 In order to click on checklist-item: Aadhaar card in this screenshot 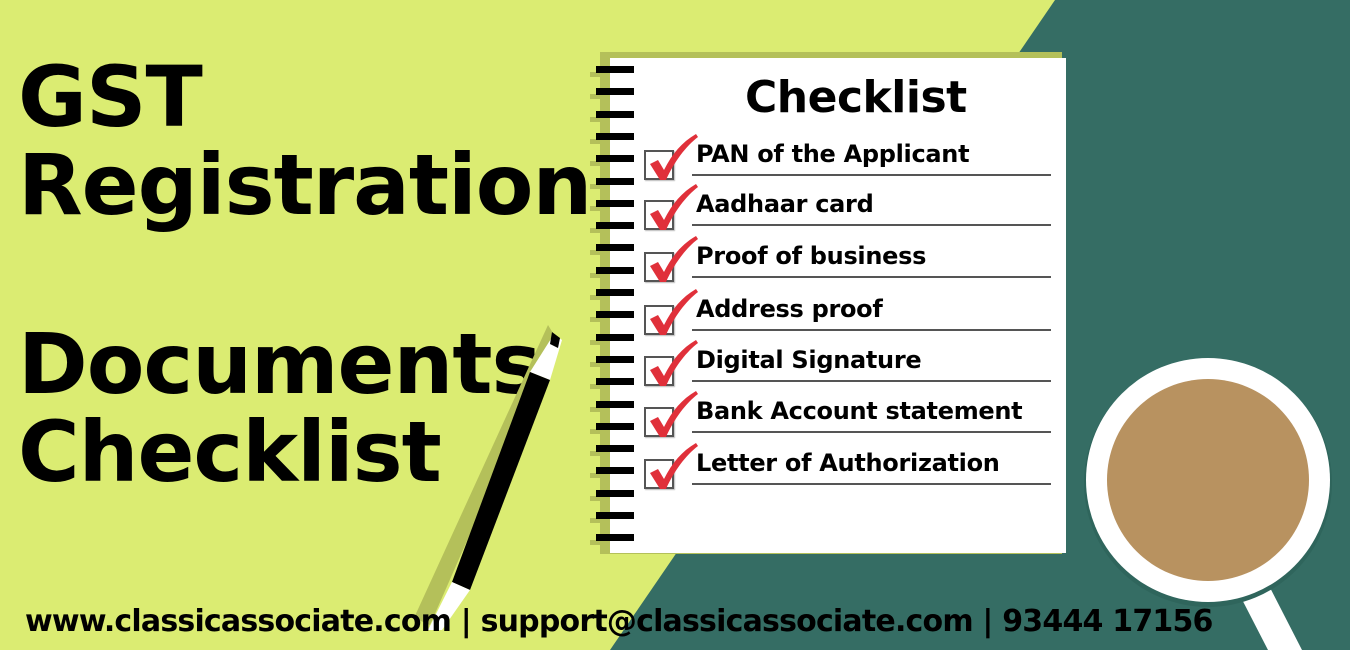, I will do `click(847, 212)`.